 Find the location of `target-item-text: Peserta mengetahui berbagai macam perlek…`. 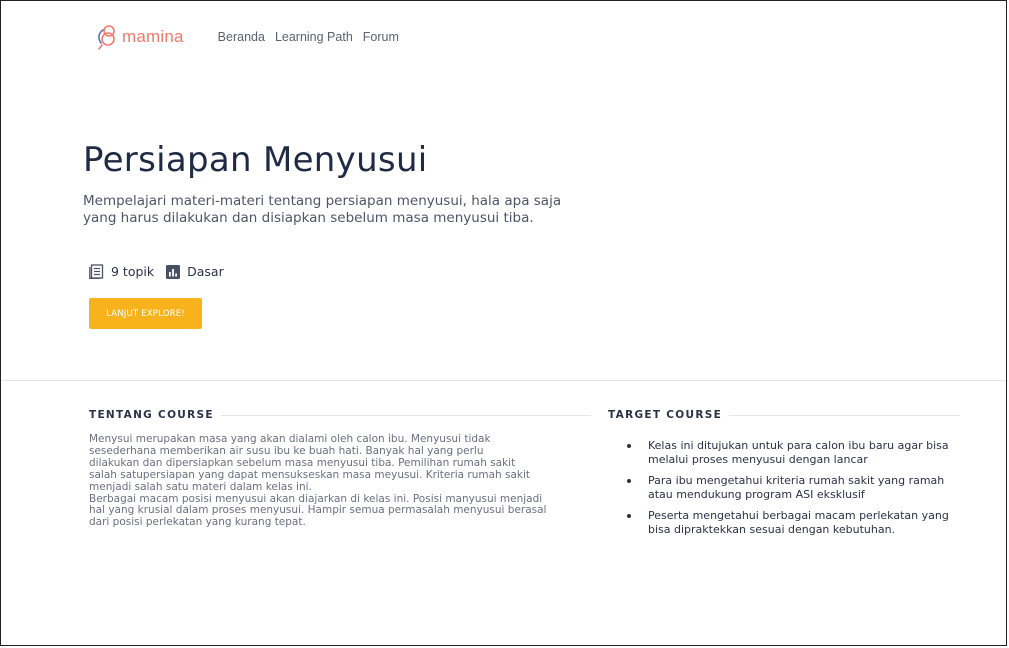

target-item-text: Peserta mengetahui berbagai macam perlek… is located at coordinates (798, 522).